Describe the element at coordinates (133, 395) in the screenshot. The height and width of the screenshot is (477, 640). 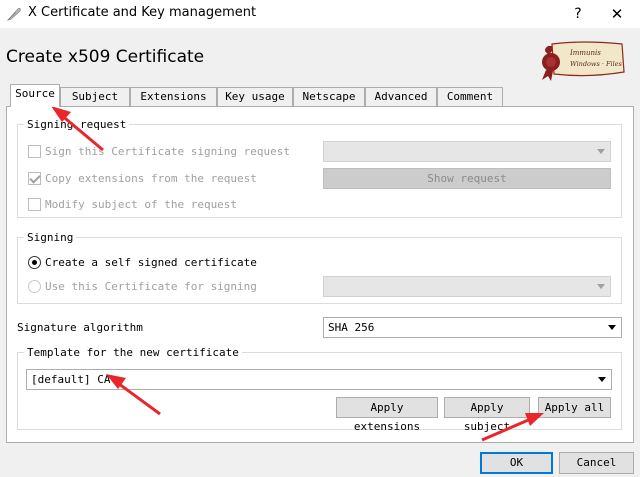
I see `annotation-arrow-template` at that location.